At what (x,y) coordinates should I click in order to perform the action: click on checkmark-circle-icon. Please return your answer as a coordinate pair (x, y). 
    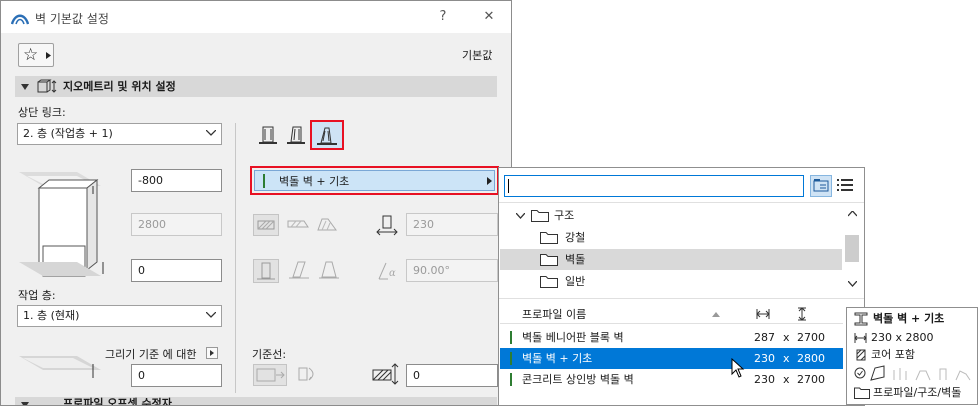
    Looking at the image, I should click on (860, 373).